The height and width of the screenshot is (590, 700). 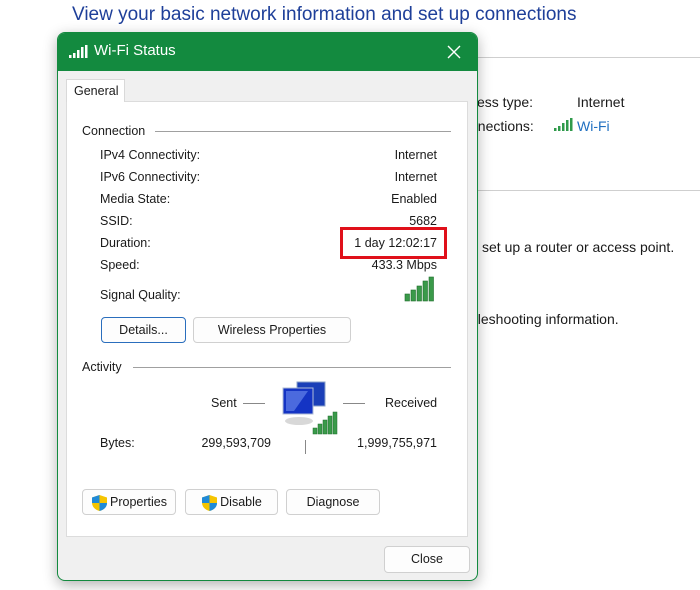 What do you see at coordinates (544, 319) in the screenshot?
I see `troubleshoot-text: bleshooting information.` at bounding box center [544, 319].